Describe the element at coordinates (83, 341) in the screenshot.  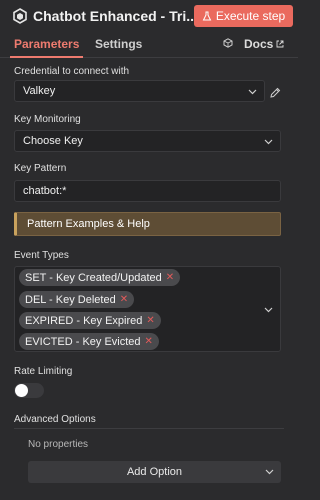
I see `chip-label: EVICTED - Key Evicted` at that location.